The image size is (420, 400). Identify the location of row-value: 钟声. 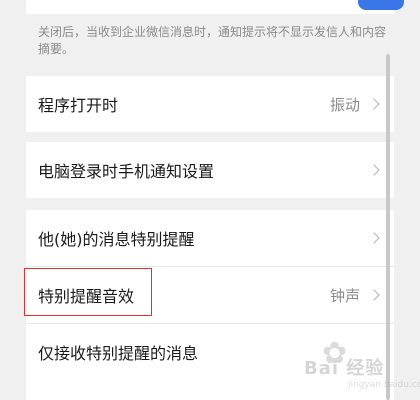
(344, 295).